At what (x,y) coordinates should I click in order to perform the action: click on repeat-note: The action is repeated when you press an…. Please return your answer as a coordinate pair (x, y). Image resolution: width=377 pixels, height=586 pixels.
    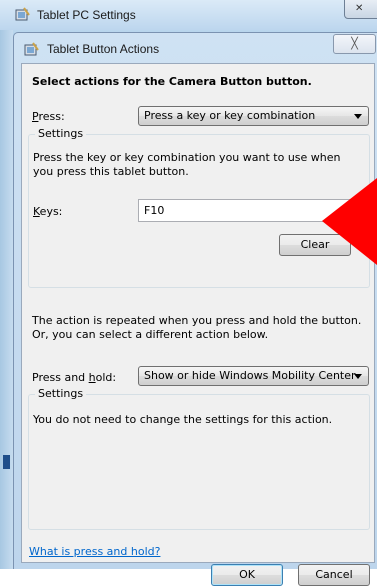
    Looking at the image, I should click on (197, 327).